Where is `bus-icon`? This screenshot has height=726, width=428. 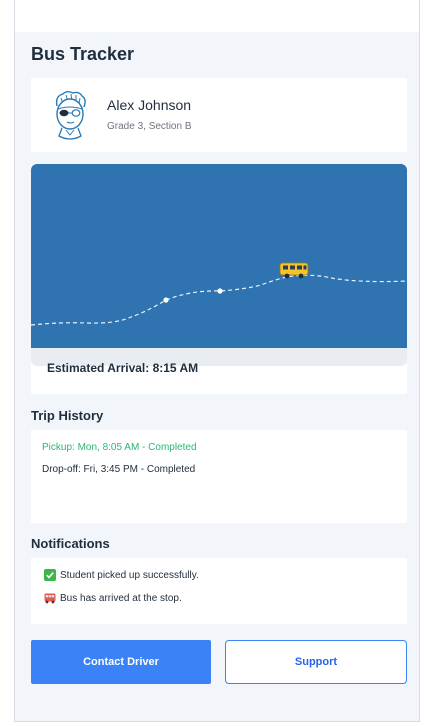
bus-icon is located at coordinates (50, 598).